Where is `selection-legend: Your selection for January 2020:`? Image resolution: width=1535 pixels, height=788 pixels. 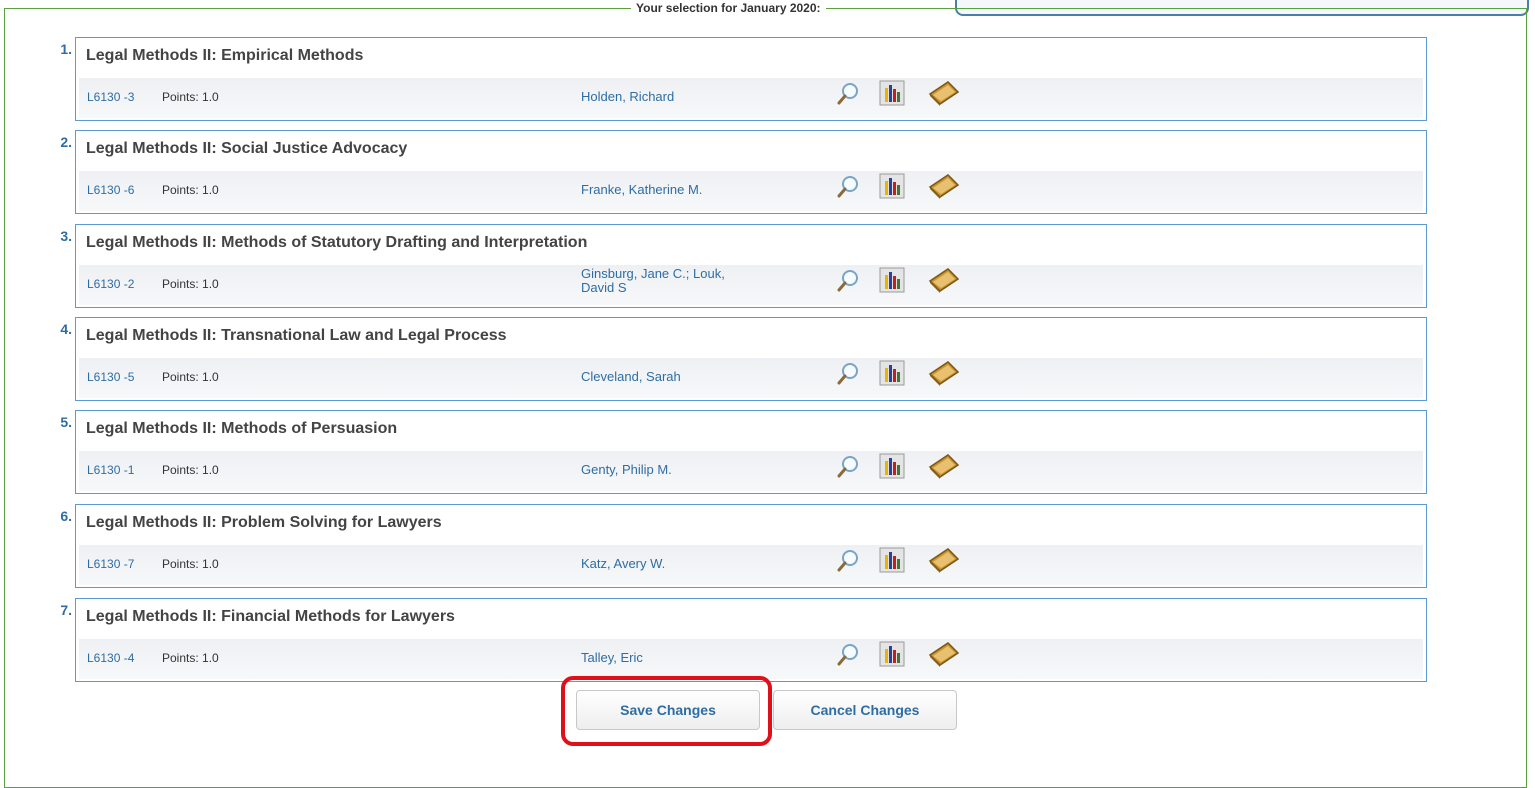 selection-legend: Your selection for January 2020: is located at coordinates (728, 8).